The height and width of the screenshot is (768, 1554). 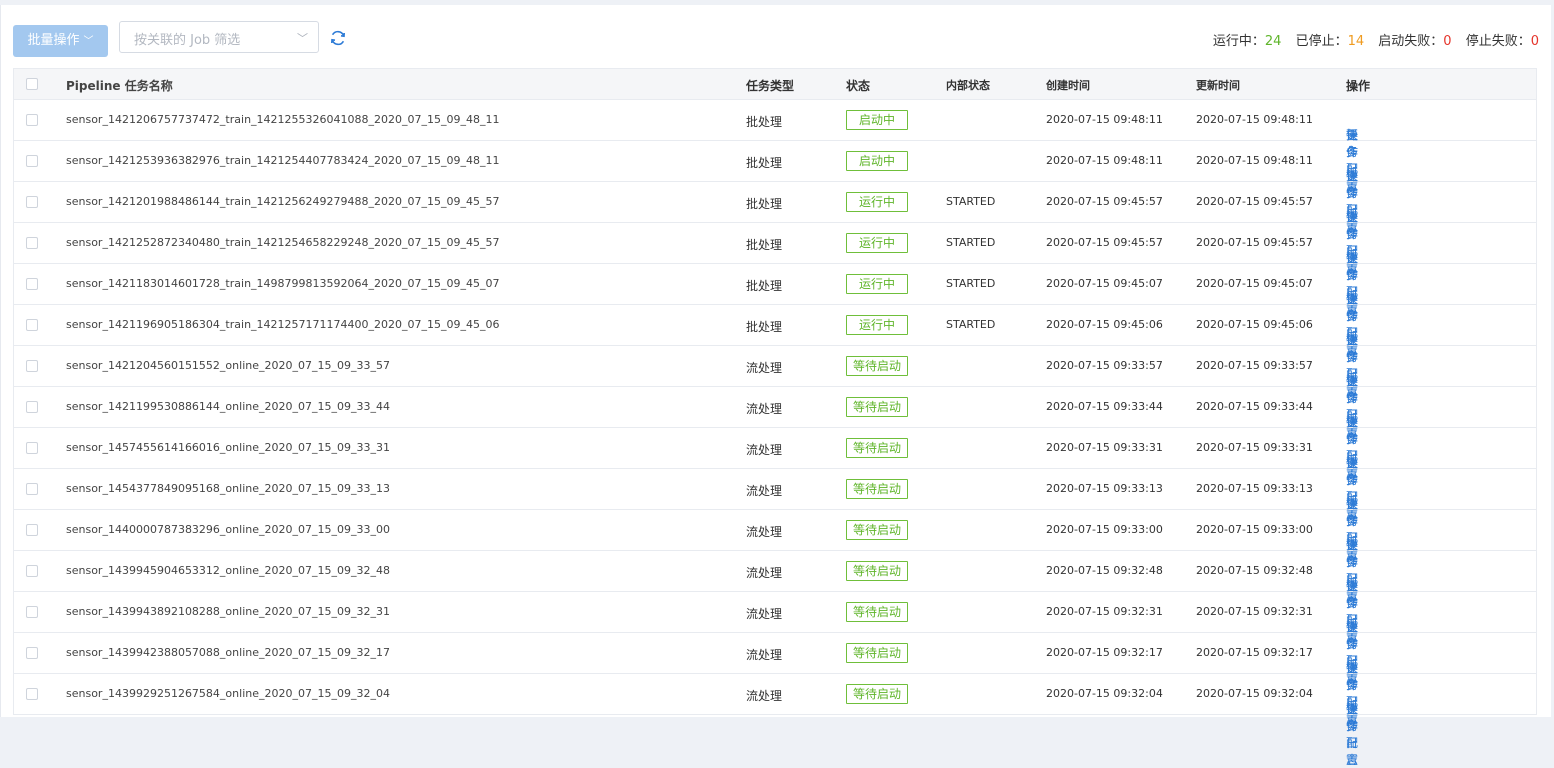 What do you see at coordinates (1247, 41) in the screenshot?
I see `running-stat: 运行中：24` at bounding box center [1247, 41].